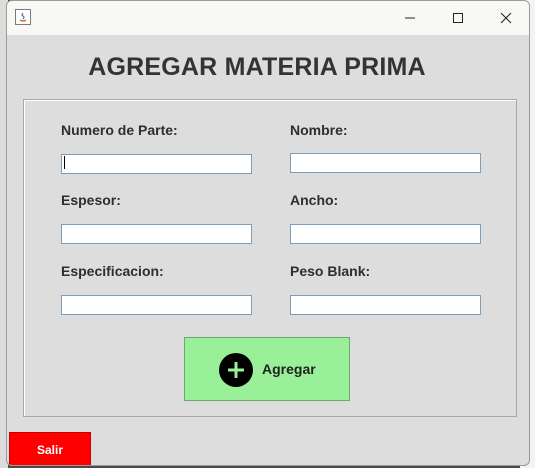 This screenshot has width=535, height=468. I want to click on text-caret, so click(64, 162).